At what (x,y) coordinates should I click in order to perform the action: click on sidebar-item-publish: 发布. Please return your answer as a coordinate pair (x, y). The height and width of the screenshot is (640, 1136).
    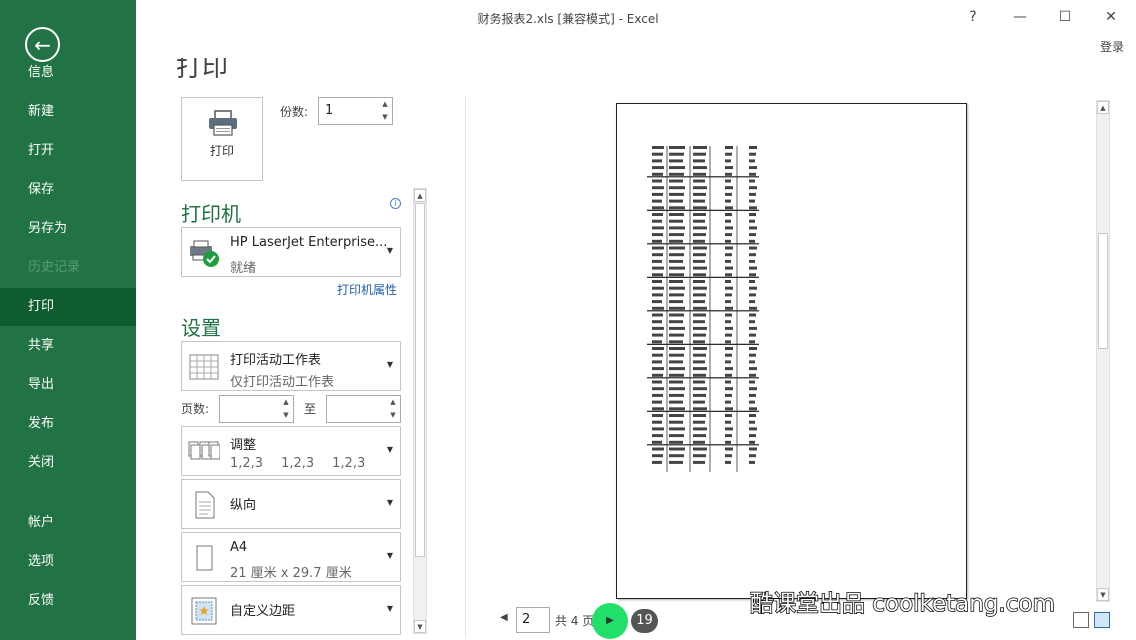
    Looking at the image, I should click on (68, 423).